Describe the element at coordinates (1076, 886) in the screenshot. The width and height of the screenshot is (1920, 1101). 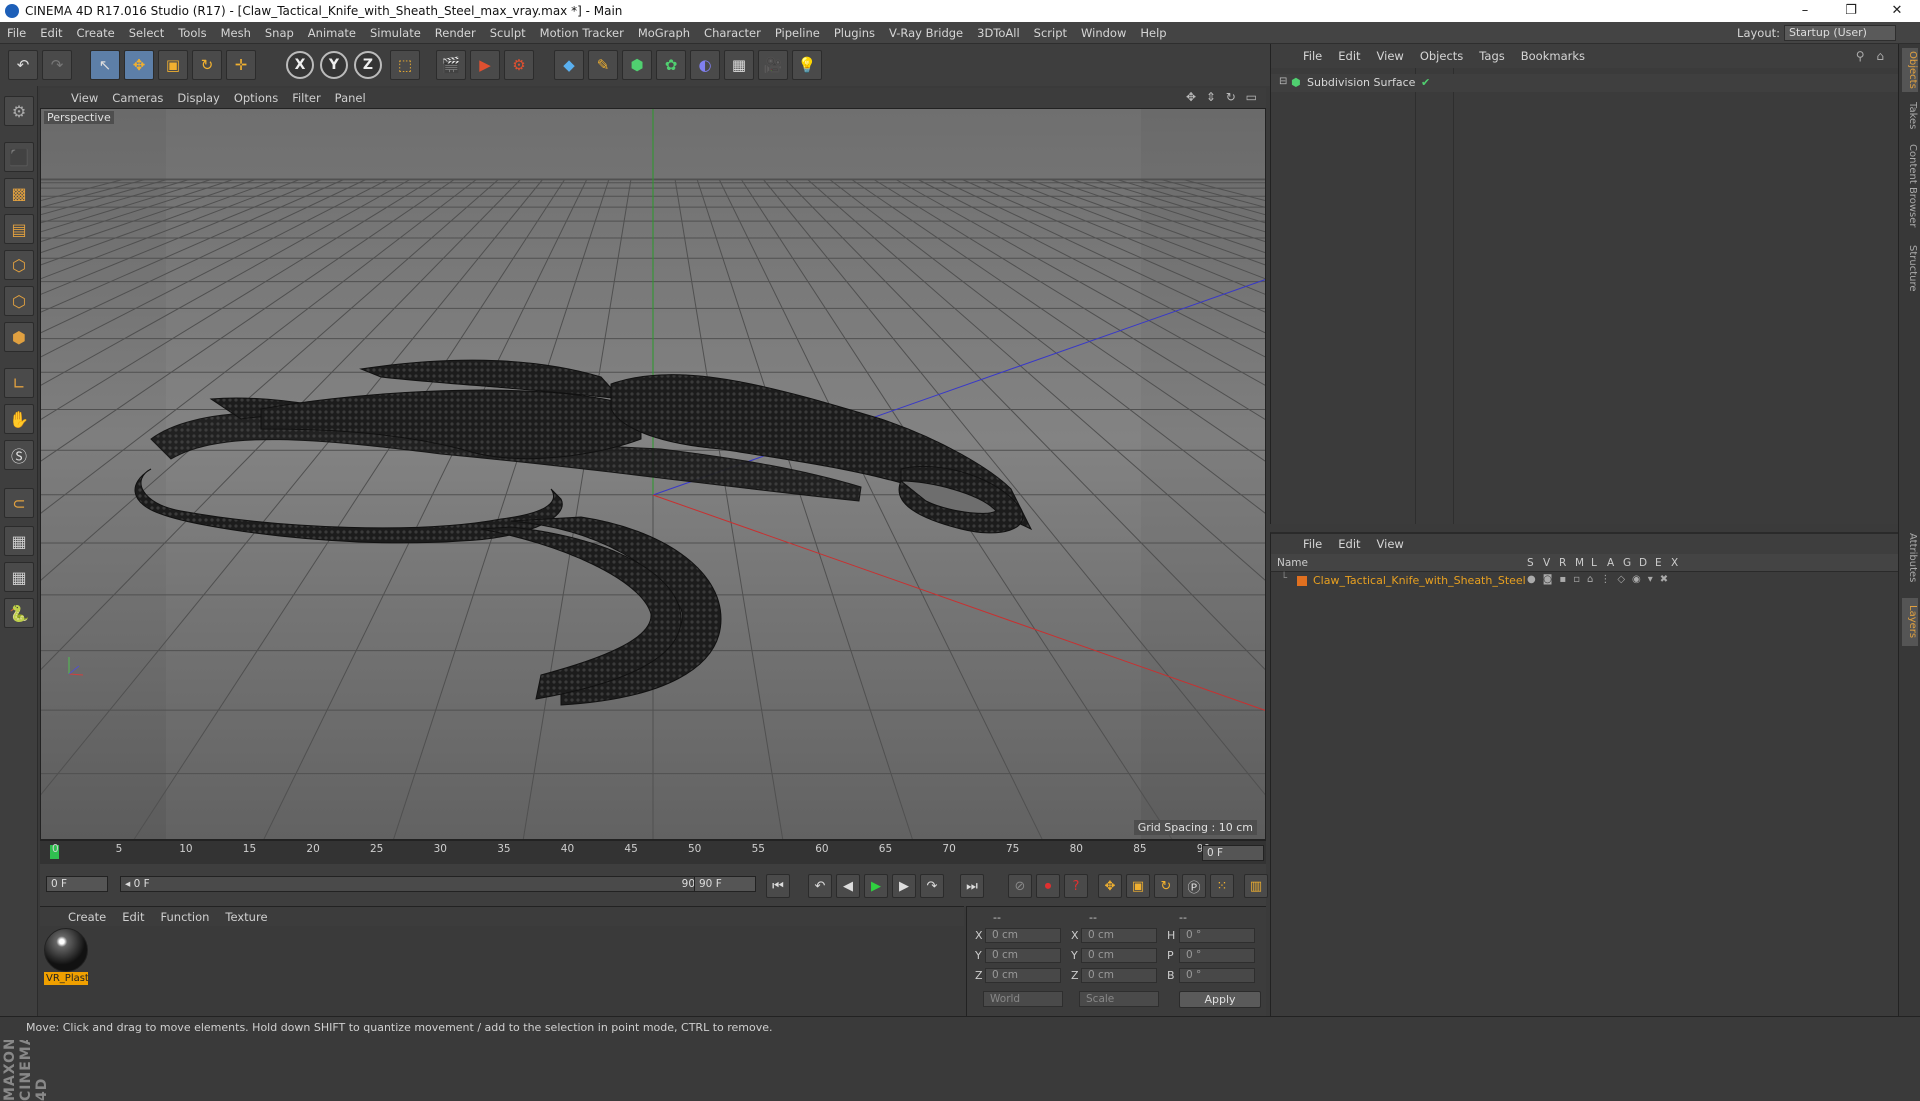
I see `keyframe-selection-icon: ?` at that location.